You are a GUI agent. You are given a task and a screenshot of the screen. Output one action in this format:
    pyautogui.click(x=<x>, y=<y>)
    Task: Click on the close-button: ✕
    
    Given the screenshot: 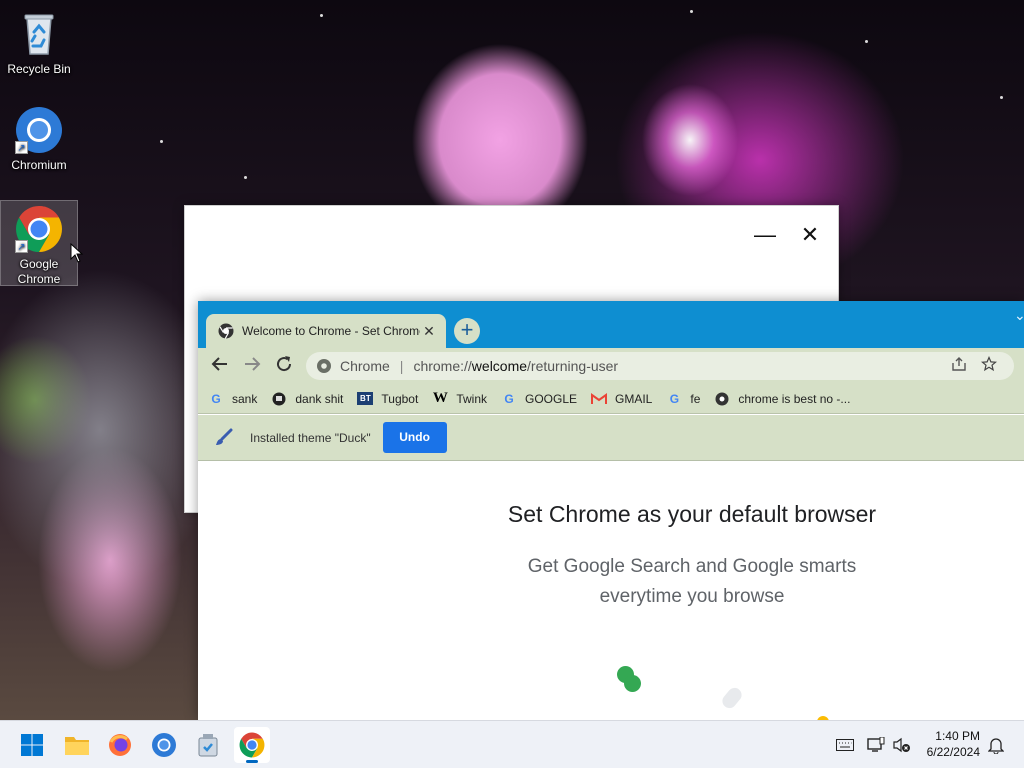 What is the action you would take?
    pyautogui.click(x=810, y=235)
    